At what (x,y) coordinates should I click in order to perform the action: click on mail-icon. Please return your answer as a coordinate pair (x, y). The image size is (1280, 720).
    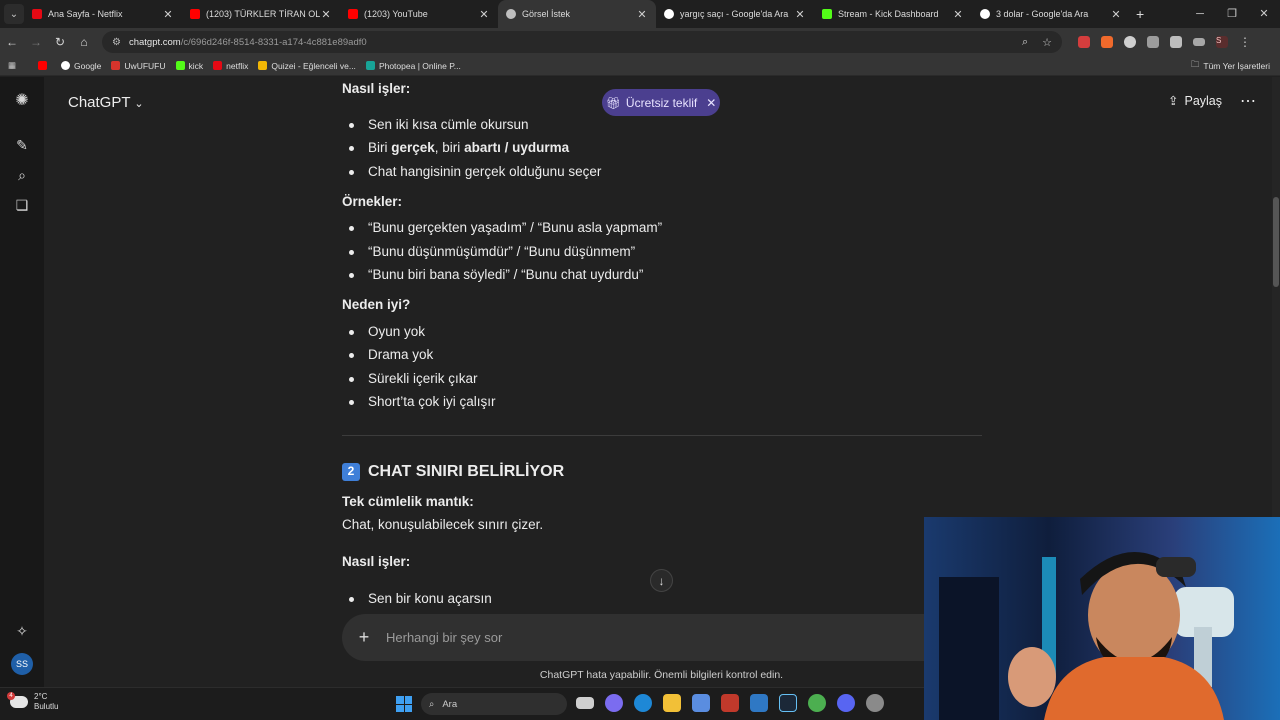
    Looking at the image, I should click on (759, 703).